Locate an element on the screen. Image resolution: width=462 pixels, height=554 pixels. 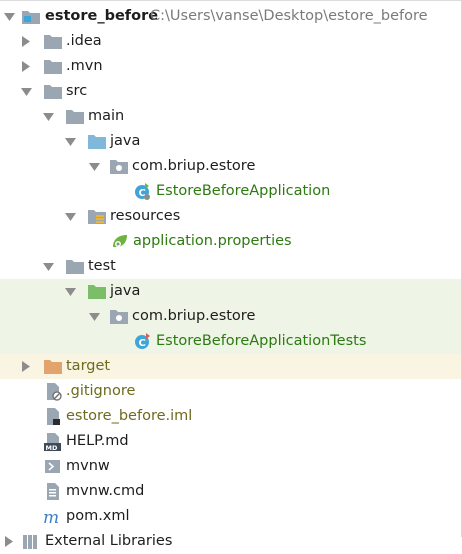
tree-item-label: test is located at coordinates (102, 266).